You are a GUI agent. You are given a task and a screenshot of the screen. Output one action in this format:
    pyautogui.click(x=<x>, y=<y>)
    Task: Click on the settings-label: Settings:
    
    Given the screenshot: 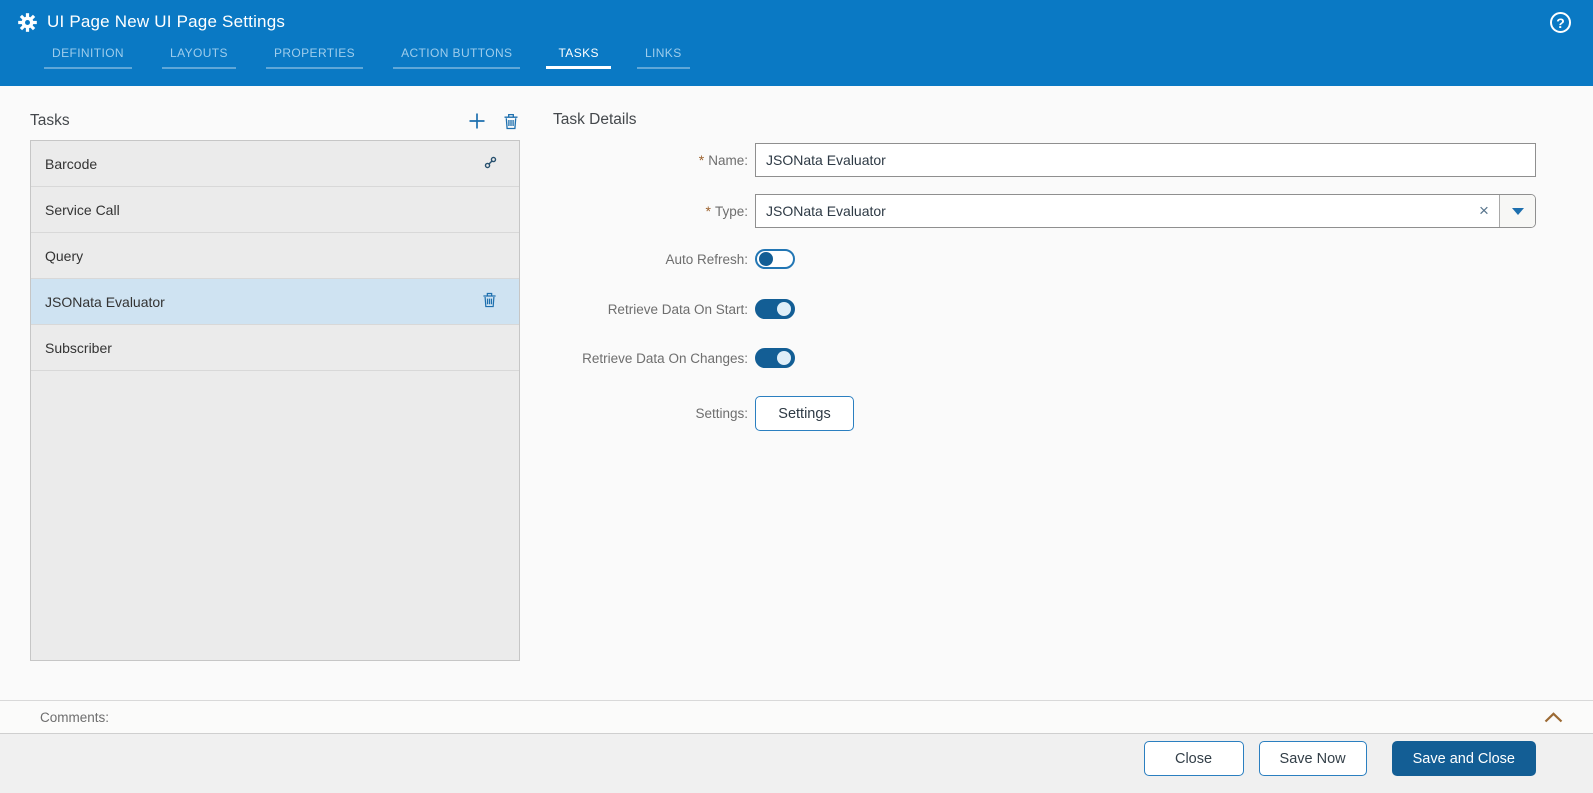 What is the action you would take?
    pyautogui.click(x=721, y=413)
    